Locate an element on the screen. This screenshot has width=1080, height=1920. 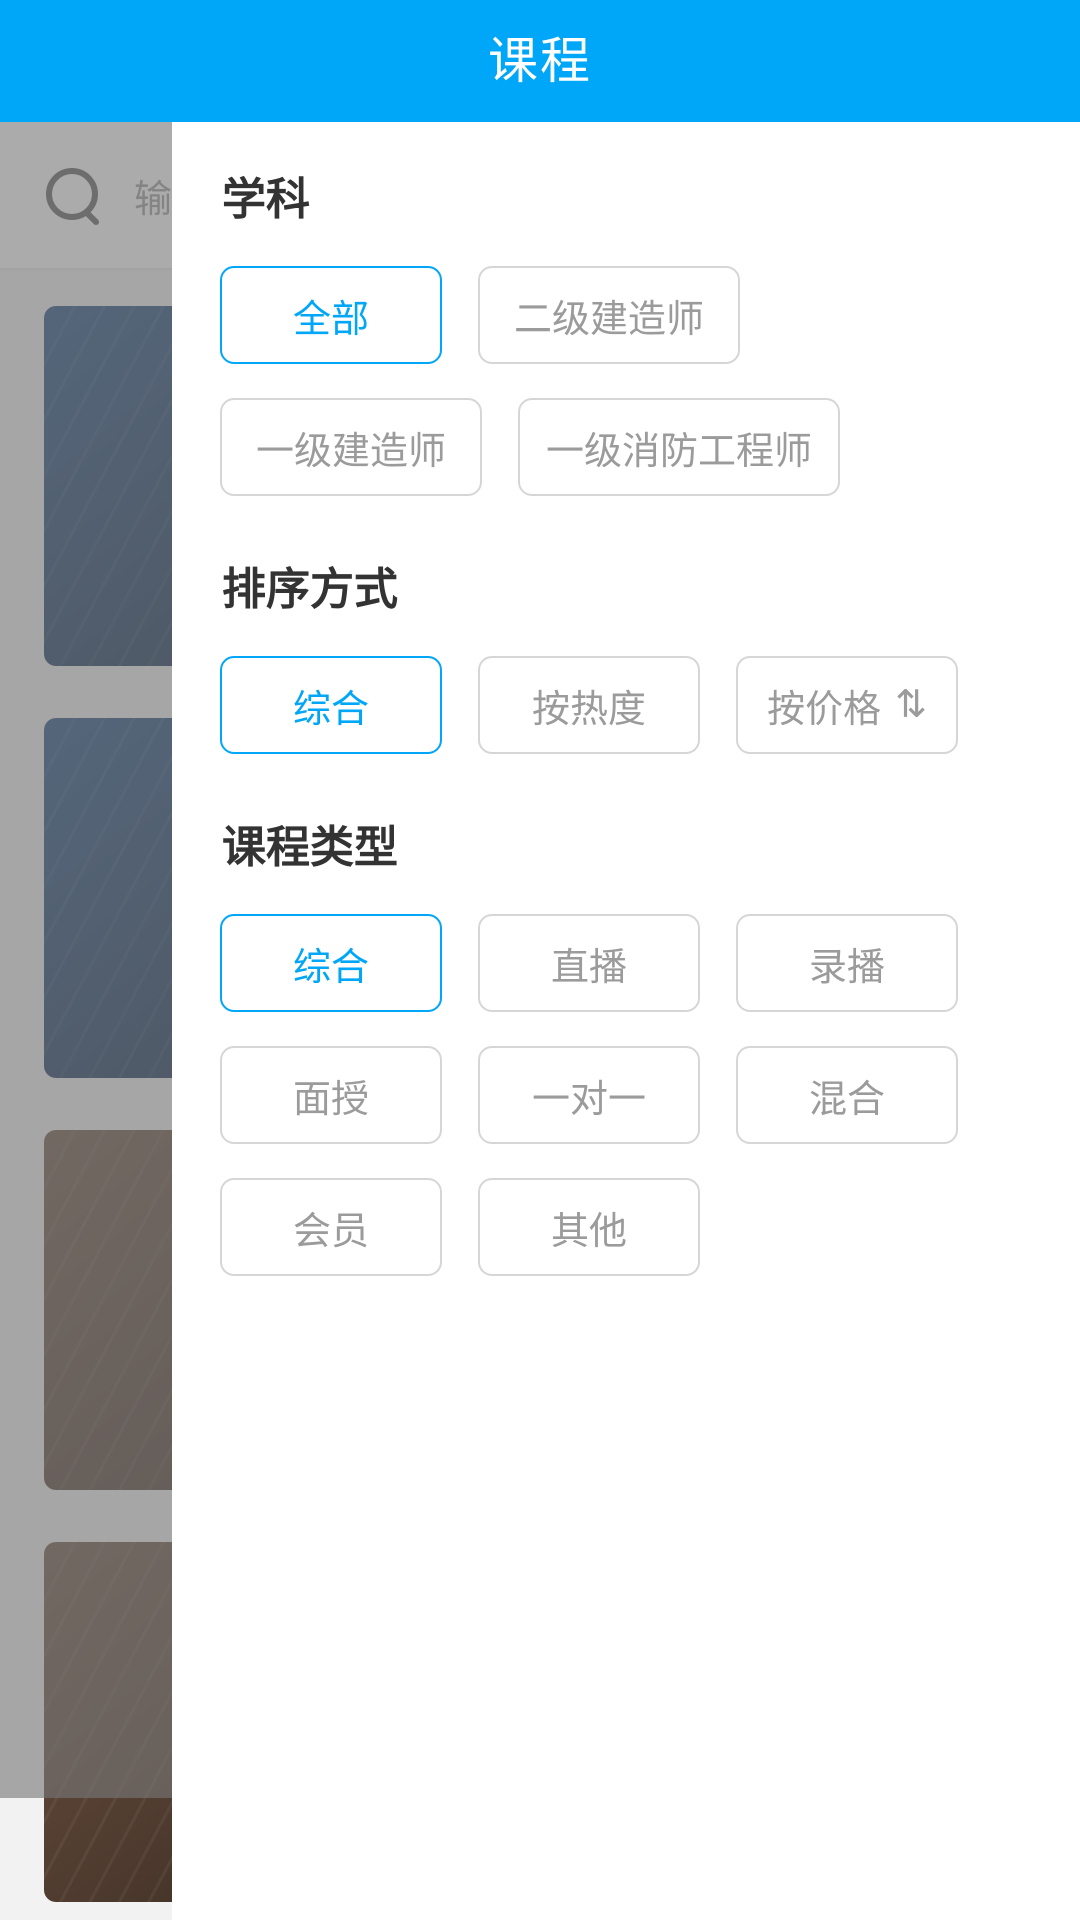
filter-chip-label: 一级建造师 is located at coordinates (350, 451).